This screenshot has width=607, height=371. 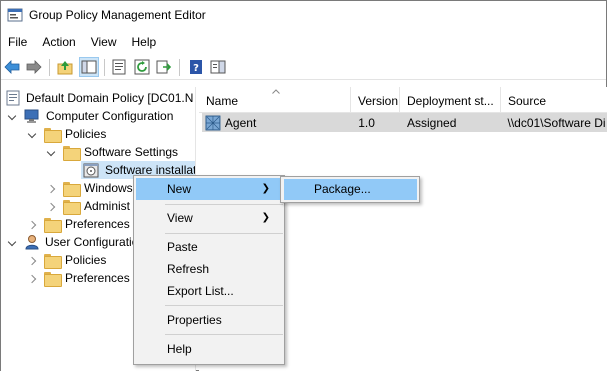 What do you see at coordinates (213, 122) in the screenshot?
I see `package-icon` at bounding box center [213, 122].